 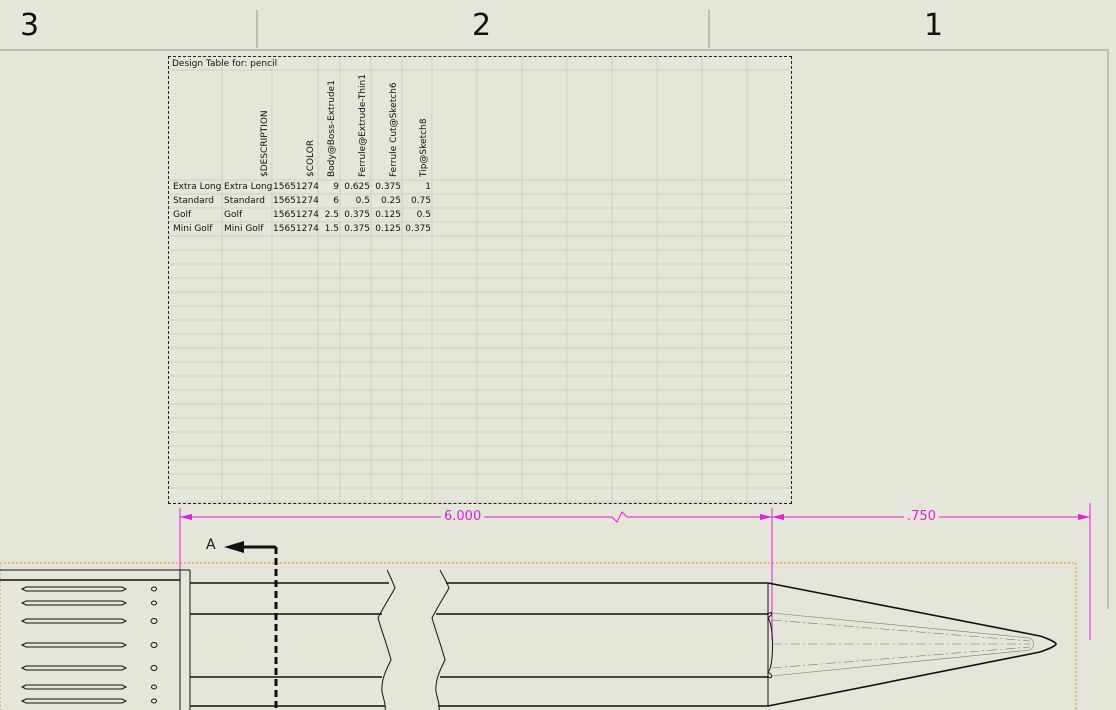 What do you see at coordinates (329, 187) in the screenshot?
I see `table-cell-body: 9` at bounding box center [329, 187].